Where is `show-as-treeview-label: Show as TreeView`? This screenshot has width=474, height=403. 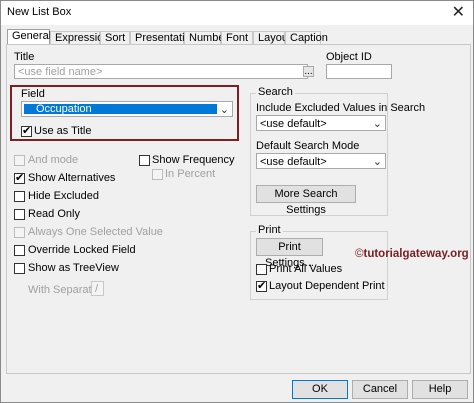 show-as-treeview-label: Show as TreeView is located at coordinates (73, 268).